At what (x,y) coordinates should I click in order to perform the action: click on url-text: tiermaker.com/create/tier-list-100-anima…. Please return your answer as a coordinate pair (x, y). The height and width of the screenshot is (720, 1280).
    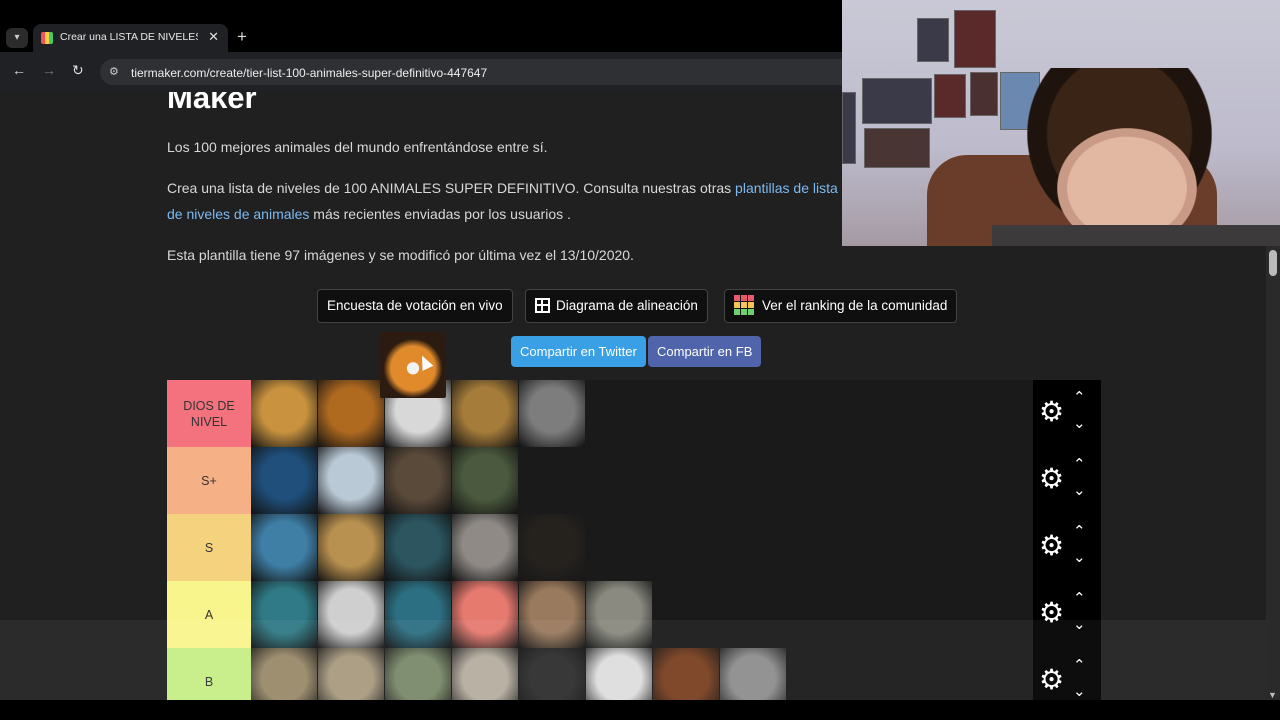
    Looking at the image, I should click on (309, 73).